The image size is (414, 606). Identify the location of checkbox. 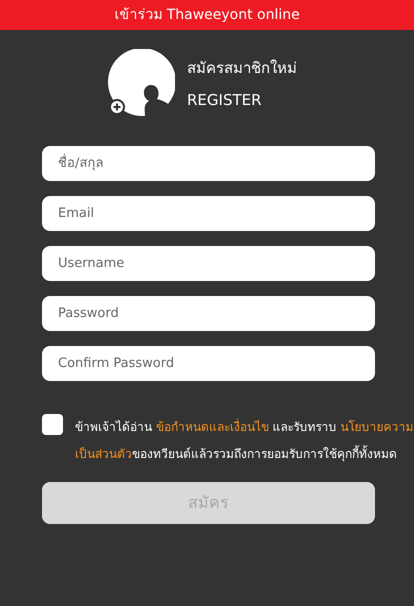
(52, 424).